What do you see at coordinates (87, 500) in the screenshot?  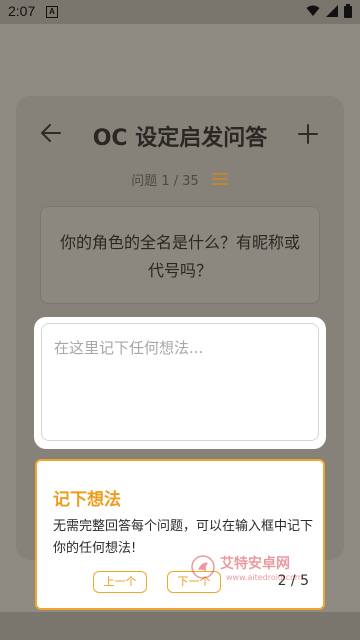 I see `tip-title: 记下想法` at bounding box center [87, 500].